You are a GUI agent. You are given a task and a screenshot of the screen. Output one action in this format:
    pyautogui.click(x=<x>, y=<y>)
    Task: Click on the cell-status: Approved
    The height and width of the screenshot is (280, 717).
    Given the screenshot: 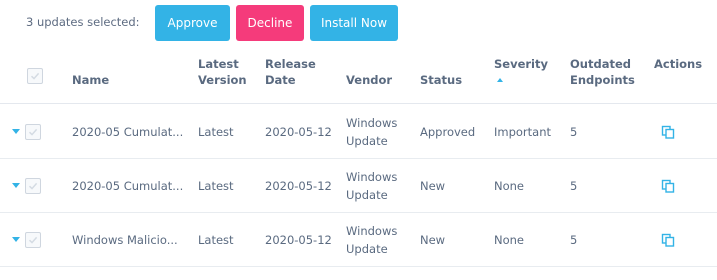 What is the action you would take?
    pyautogui.click(x=448, y=132)
    